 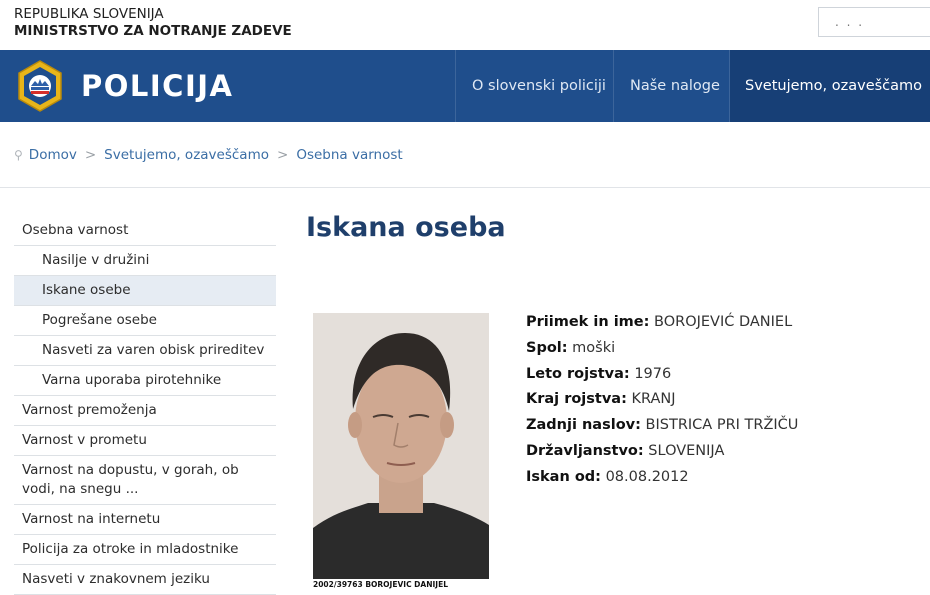 What do you see at coordinates (539, 86) in the screenshot?
I see `nav-o-slovenski-policiji: O slovenski policiji` at bounding box center [539, 86].